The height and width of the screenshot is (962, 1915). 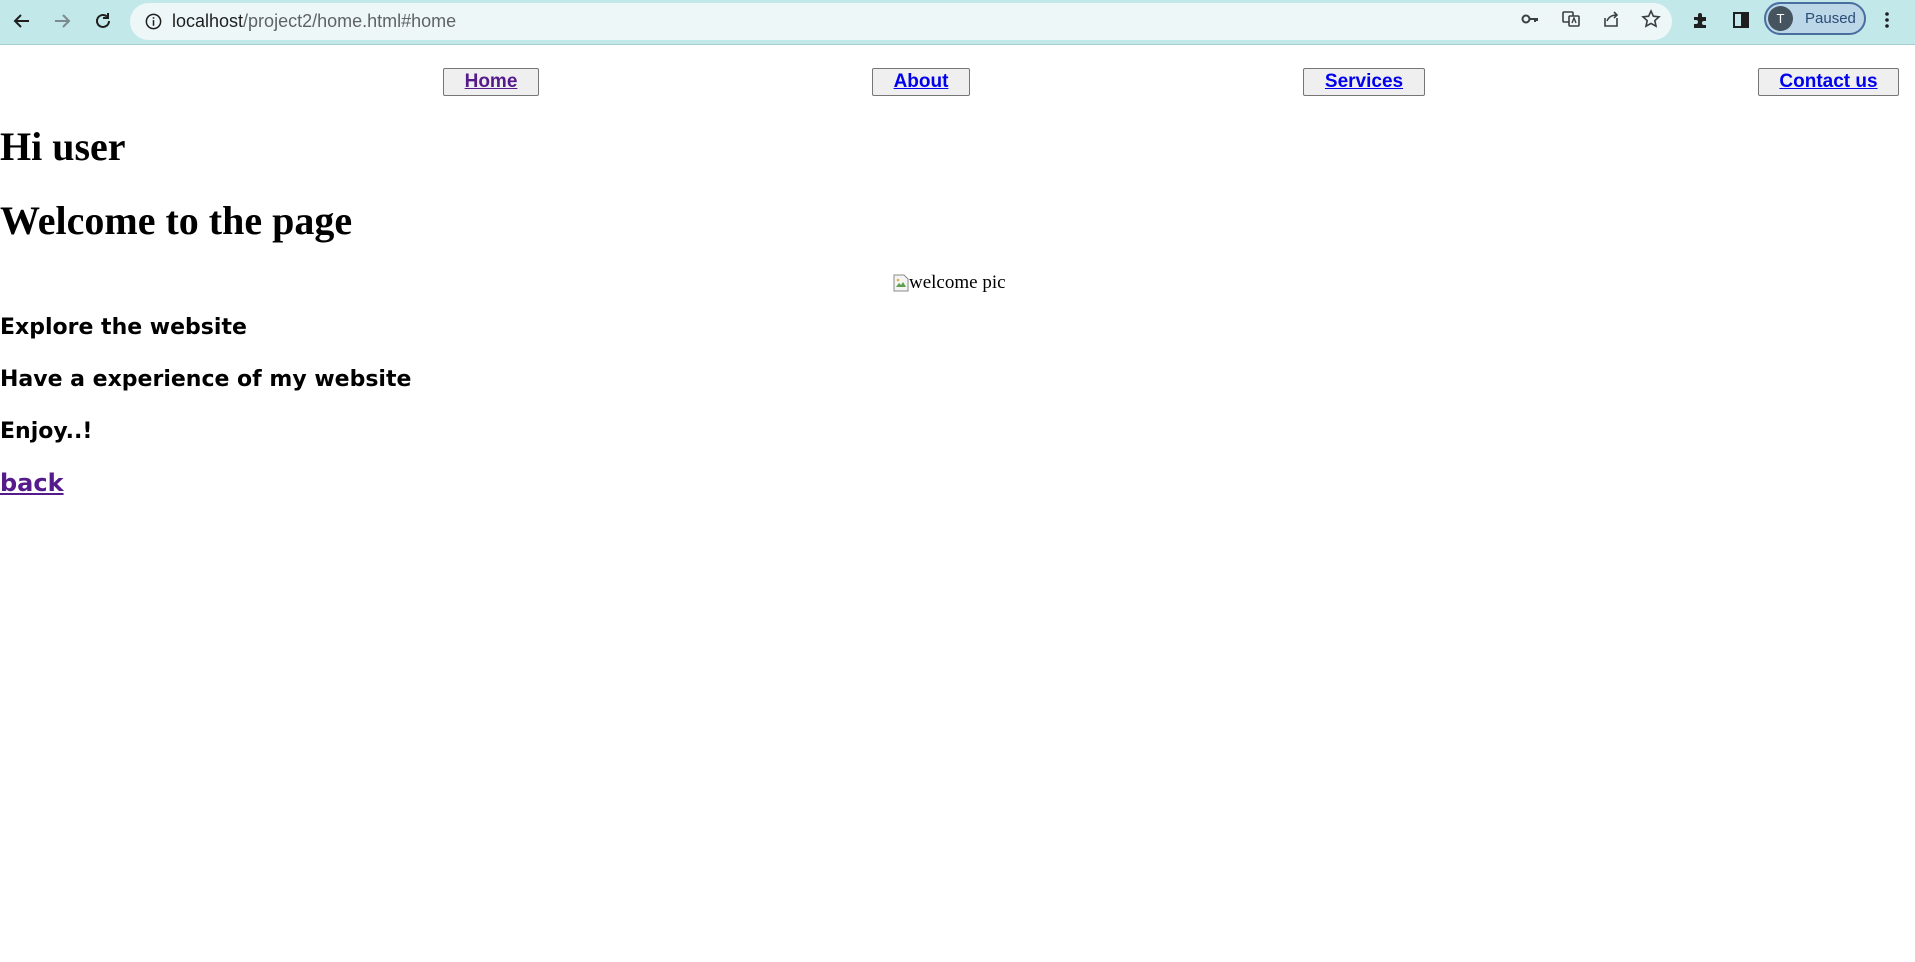 What do you see at coordinates (1651, 19) in the screenshot?
I see `star-icon` at bounding box center [1651, 19].